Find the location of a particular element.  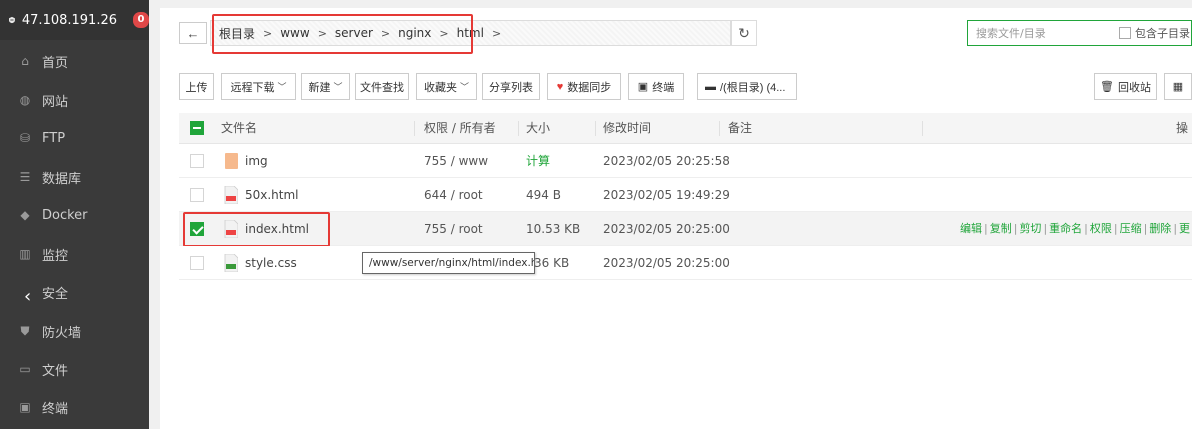

op-copy: 复制 is located at coordinates (1001, 228).